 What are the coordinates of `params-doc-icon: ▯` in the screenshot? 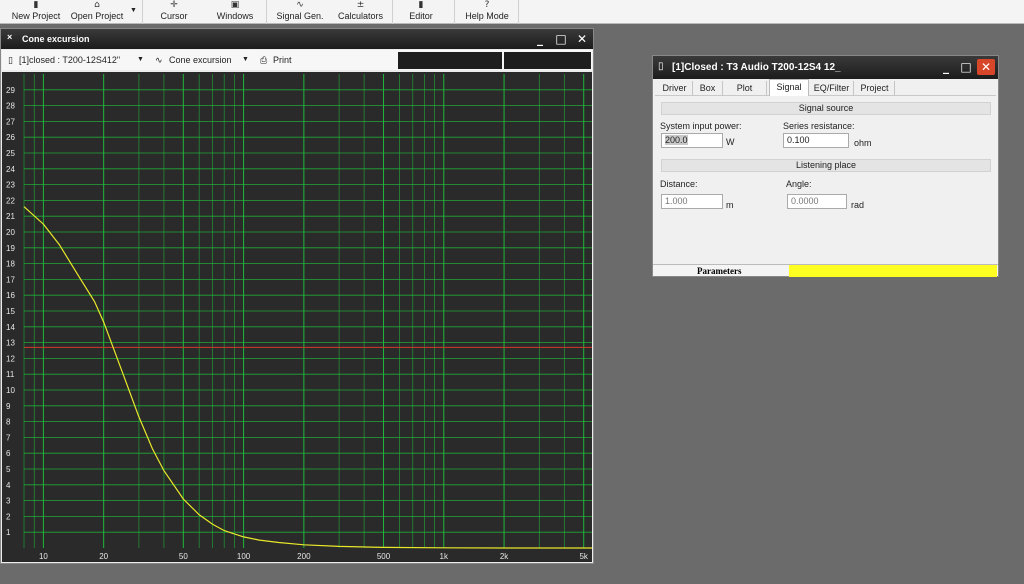 It's located at (661, 66).